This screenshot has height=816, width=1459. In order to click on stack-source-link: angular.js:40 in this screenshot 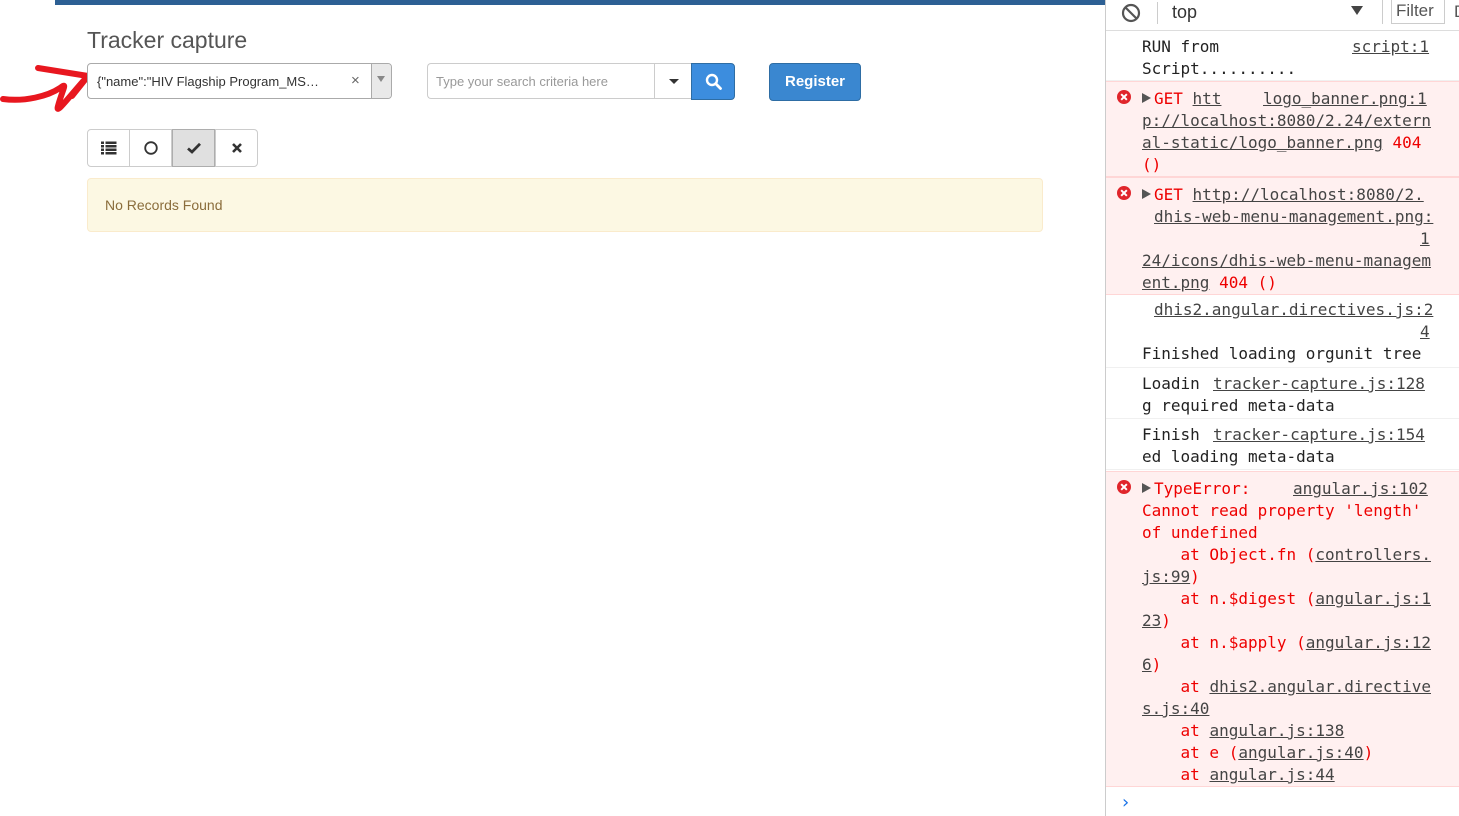, I will do `click(1300, 752)`.